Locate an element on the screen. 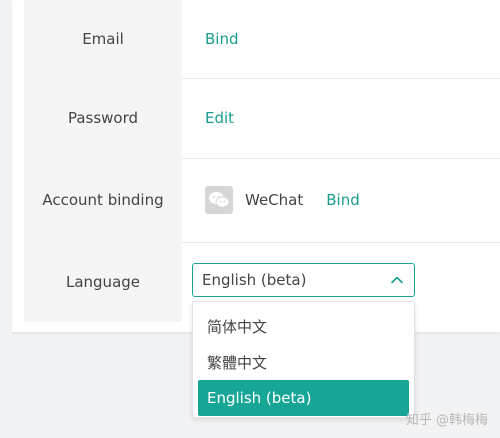 The image size is (500, 438). chevron-up-icon is located at coordinates (397, 280).